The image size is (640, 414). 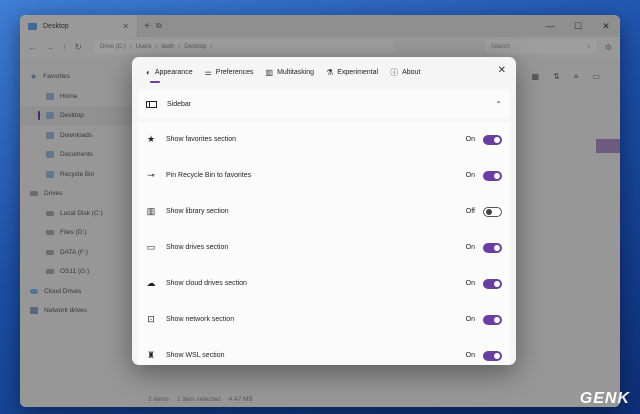 I want to click on drives-toggle, so click(x=492, y=247).